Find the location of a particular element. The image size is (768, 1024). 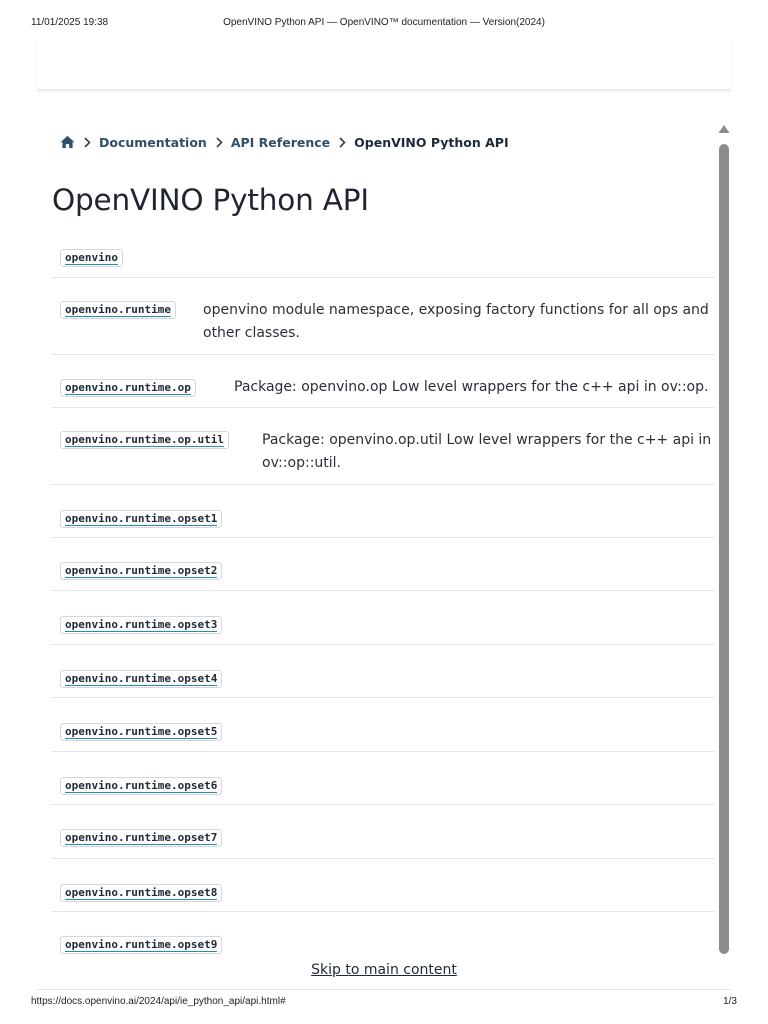

scrollbar-thumb is located at coordinates (724, 549).